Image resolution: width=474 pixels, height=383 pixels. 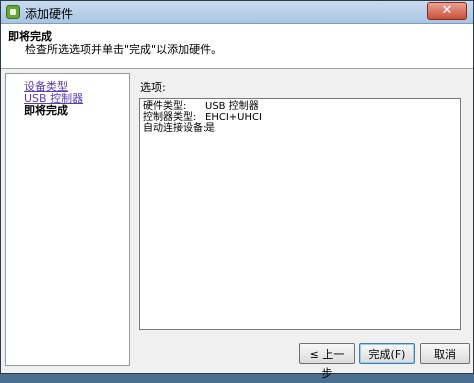 I want to click on nav-item-ready-to-complete: 即将完成, so click(x=46, y=110).